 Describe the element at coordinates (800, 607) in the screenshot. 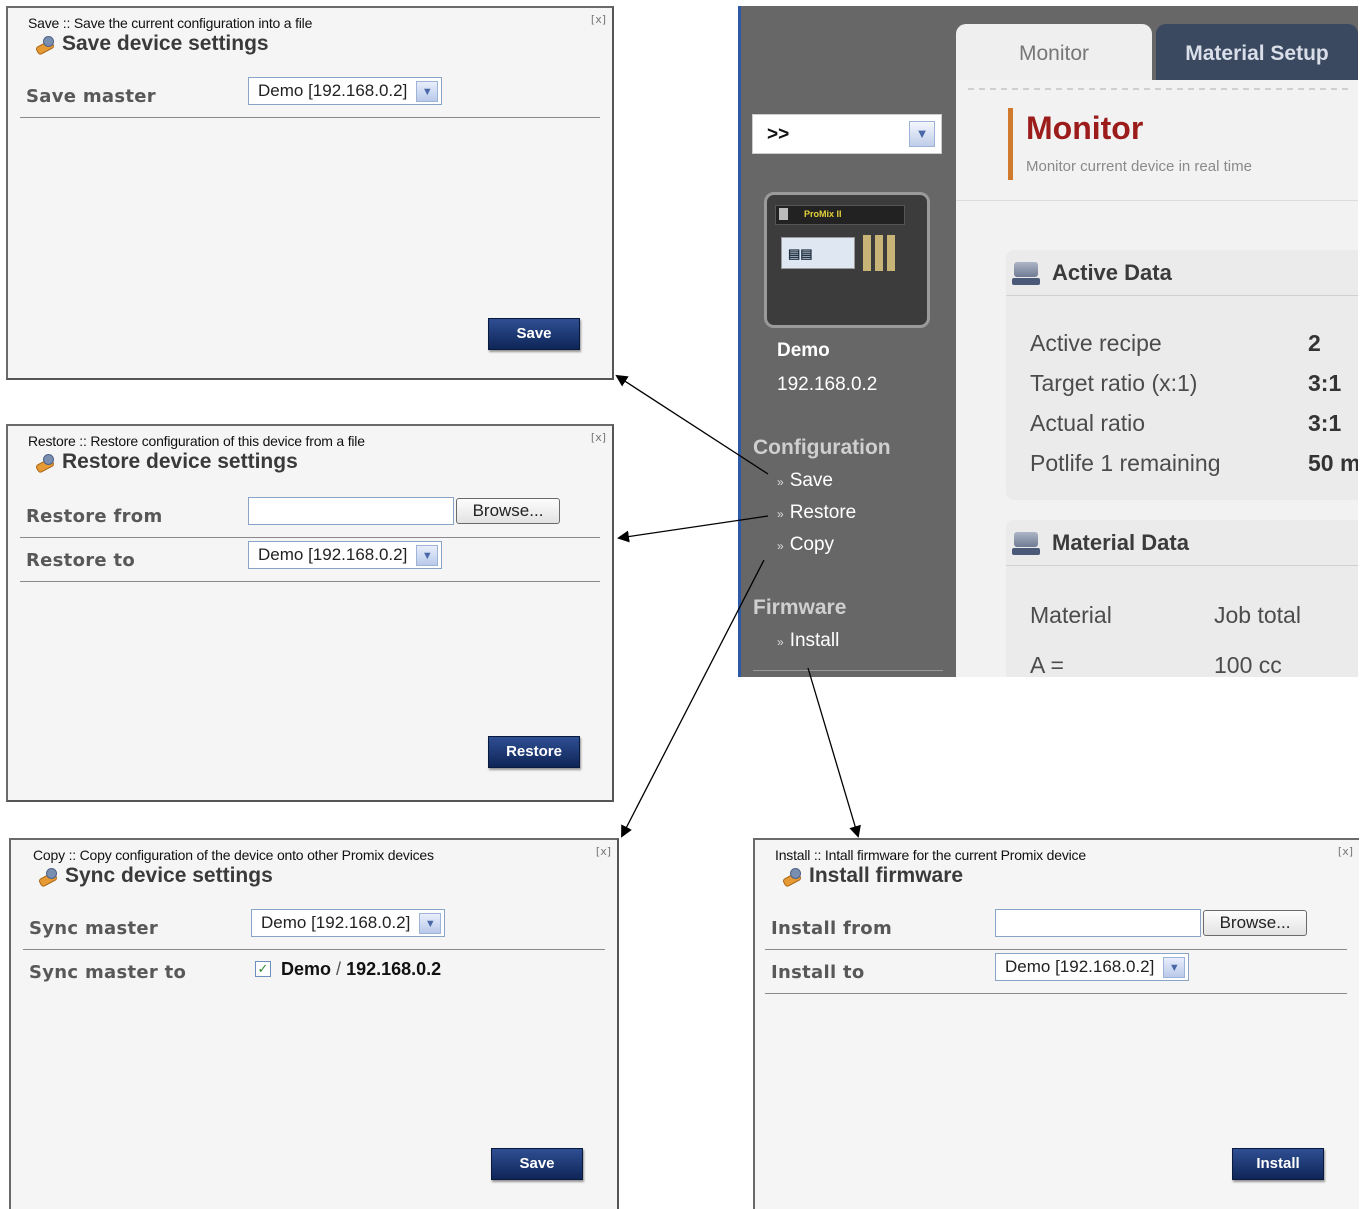

I see `firmware-heading: Firmware` at that location.